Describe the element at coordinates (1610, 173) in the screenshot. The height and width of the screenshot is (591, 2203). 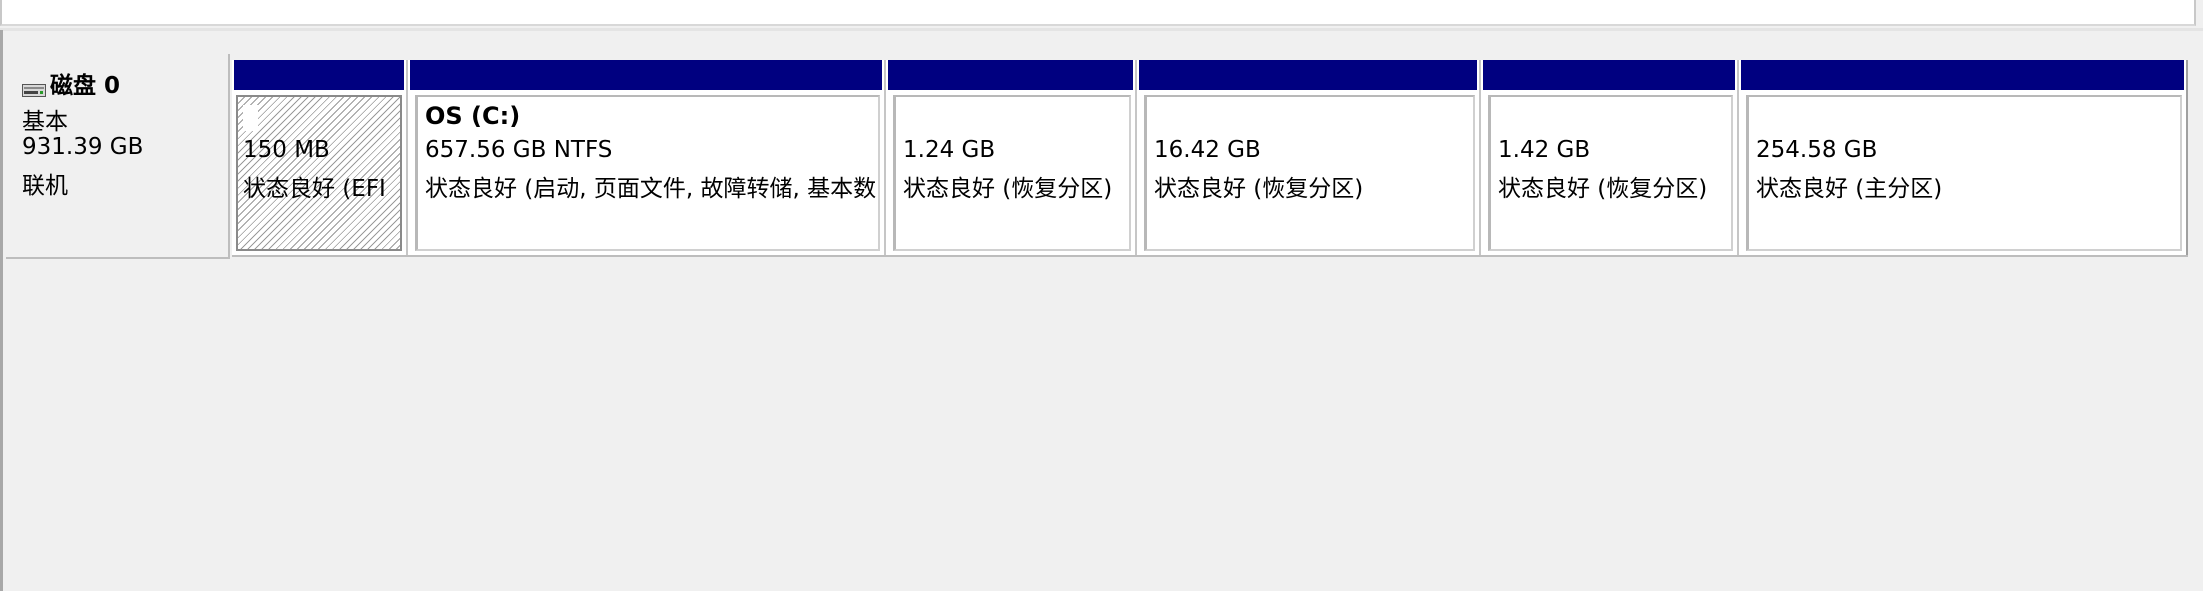
I see `partition-body: 1.42 GB 状态良好 (恢复分区)` at that location.